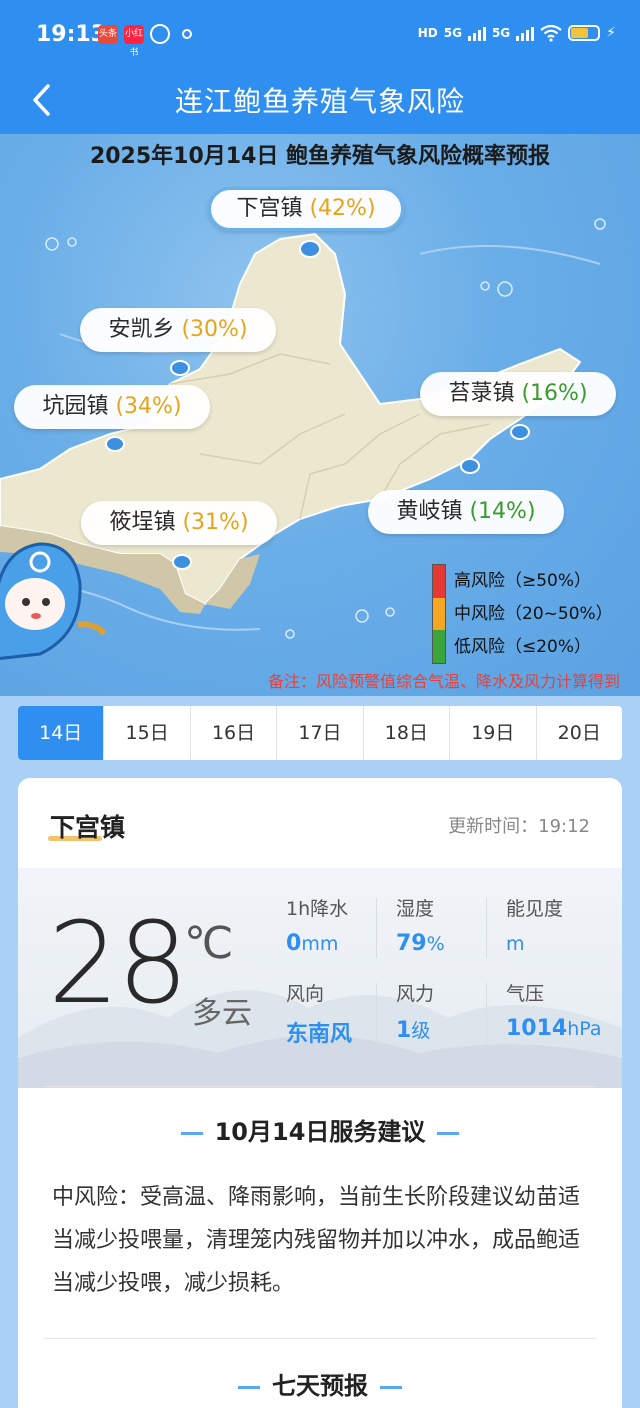 The height and width of the screenshot is (1408, 640). Describe the element at coordinates (554, 1028) in the screenshot. I see `stat-value: 1014hPa` at that location.